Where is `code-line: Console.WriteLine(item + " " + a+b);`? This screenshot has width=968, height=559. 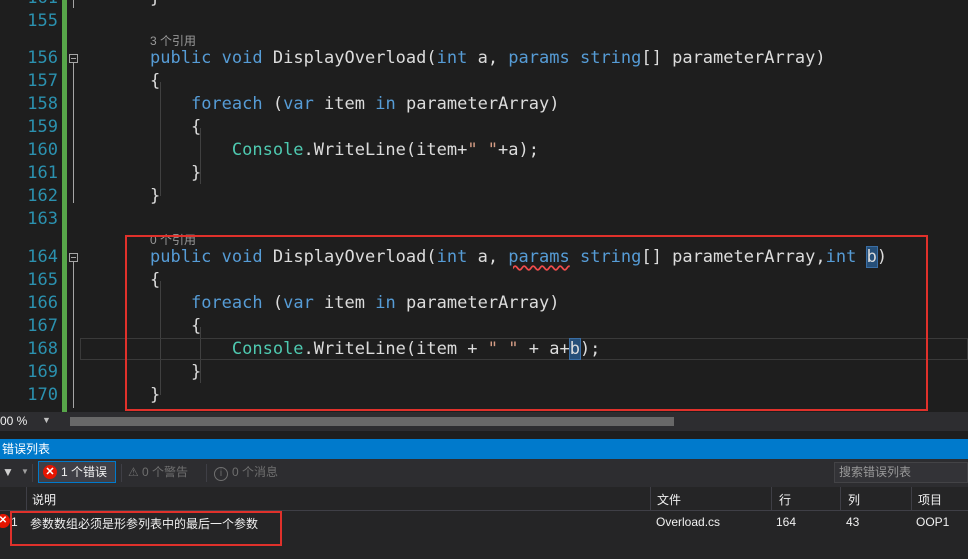 code-line: Console.WriteLine(item + " " + a+b); is located at coordinates (416, 349).